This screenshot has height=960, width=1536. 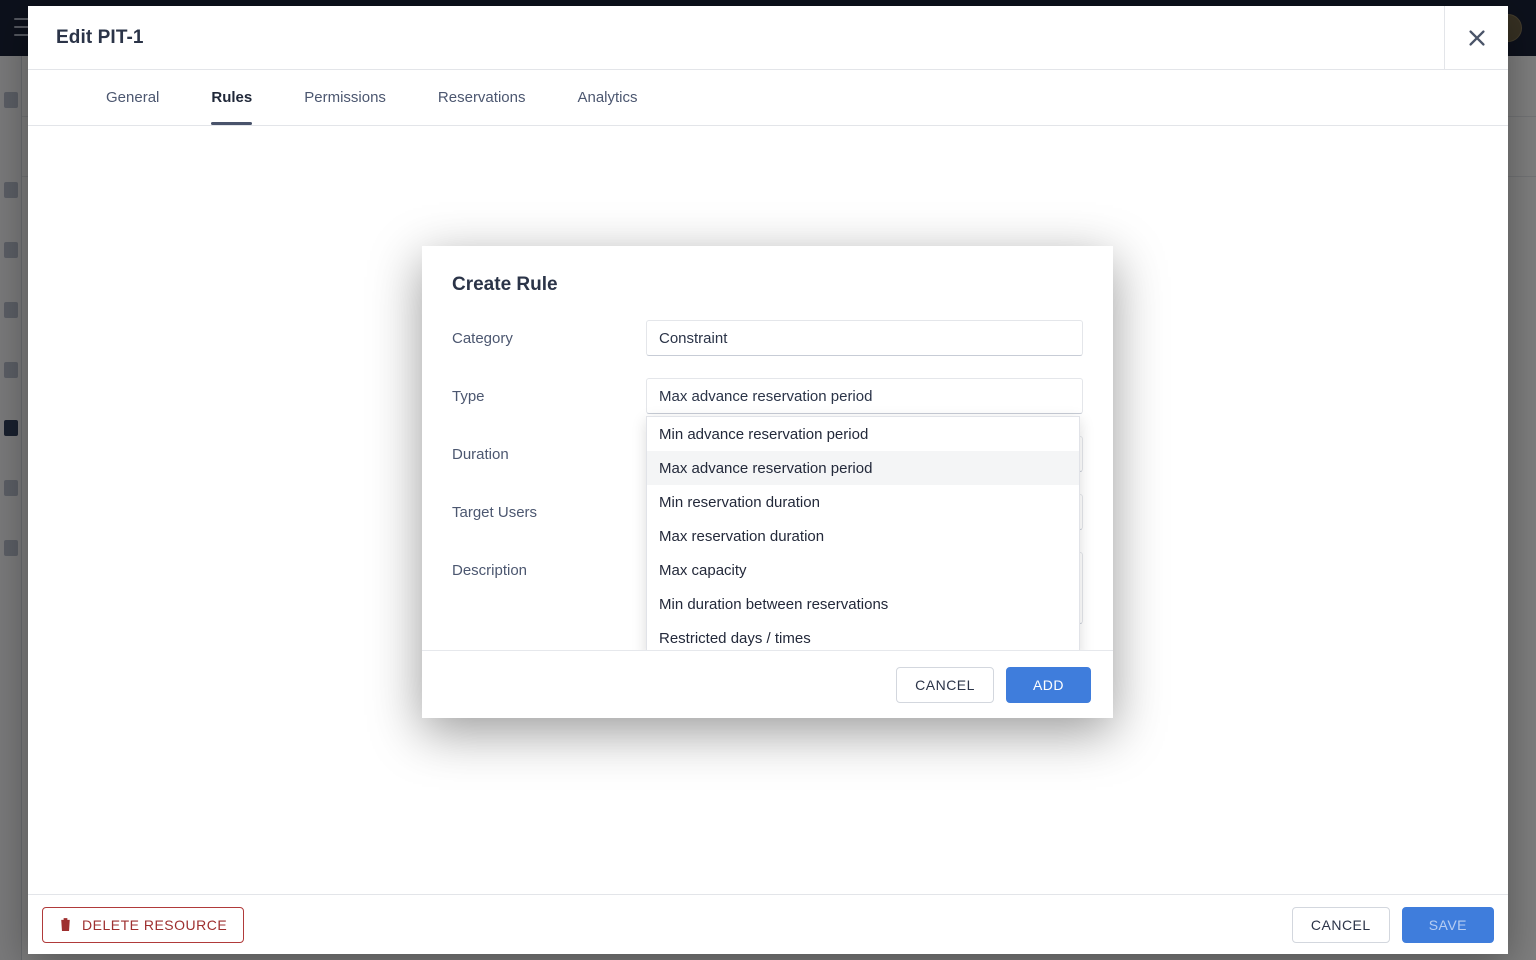 What do you see at coordinates (863, 502) in the screenshot?
I see `dropdown-option-min-reservation-duration: Min reservation duration` at bounding box center [863, 502].